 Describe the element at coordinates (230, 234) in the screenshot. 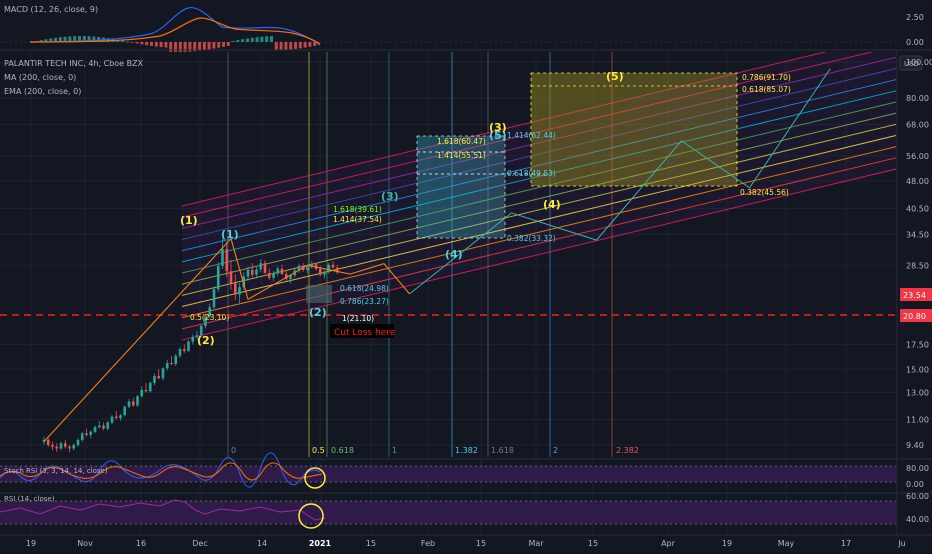

I see `wave-cyan-1: (1)` at that location.